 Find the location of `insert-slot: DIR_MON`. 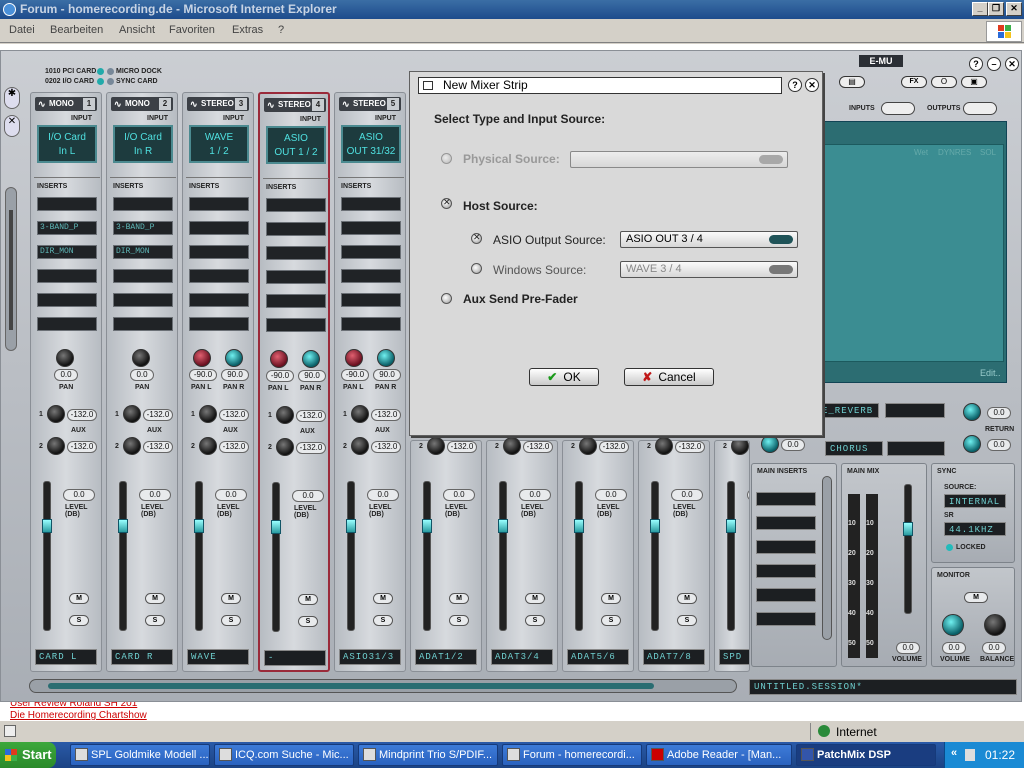

insert-slot: DIR_MON is located at coordinates (67, 252).